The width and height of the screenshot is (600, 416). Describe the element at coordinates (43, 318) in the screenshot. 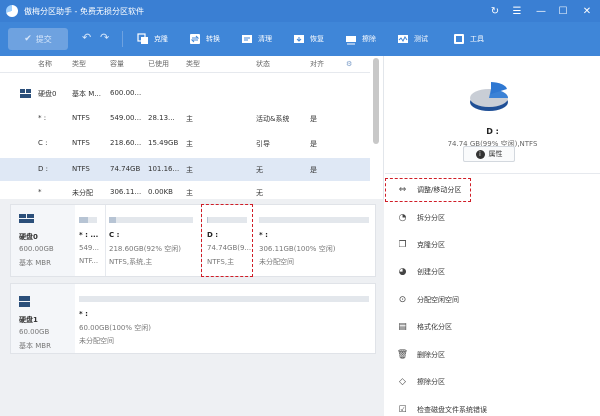

I see `disk-1-info: 硬盘1 60.00GB 基本 MBR` at that location.